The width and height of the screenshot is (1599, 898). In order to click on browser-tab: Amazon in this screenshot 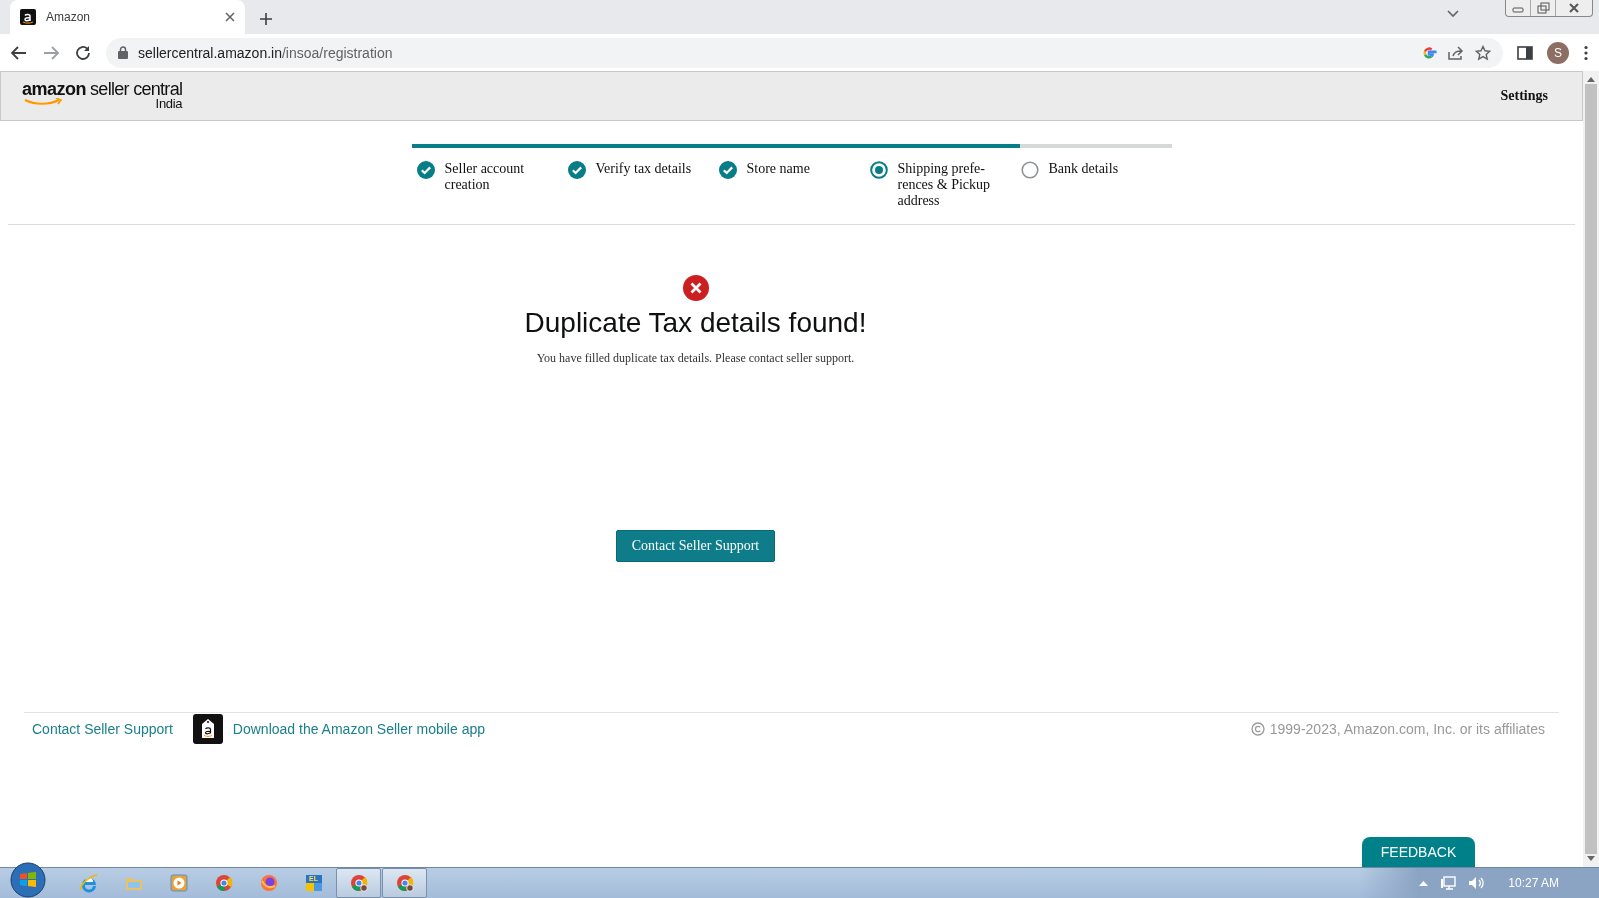, I will do `click(127, 17)`.